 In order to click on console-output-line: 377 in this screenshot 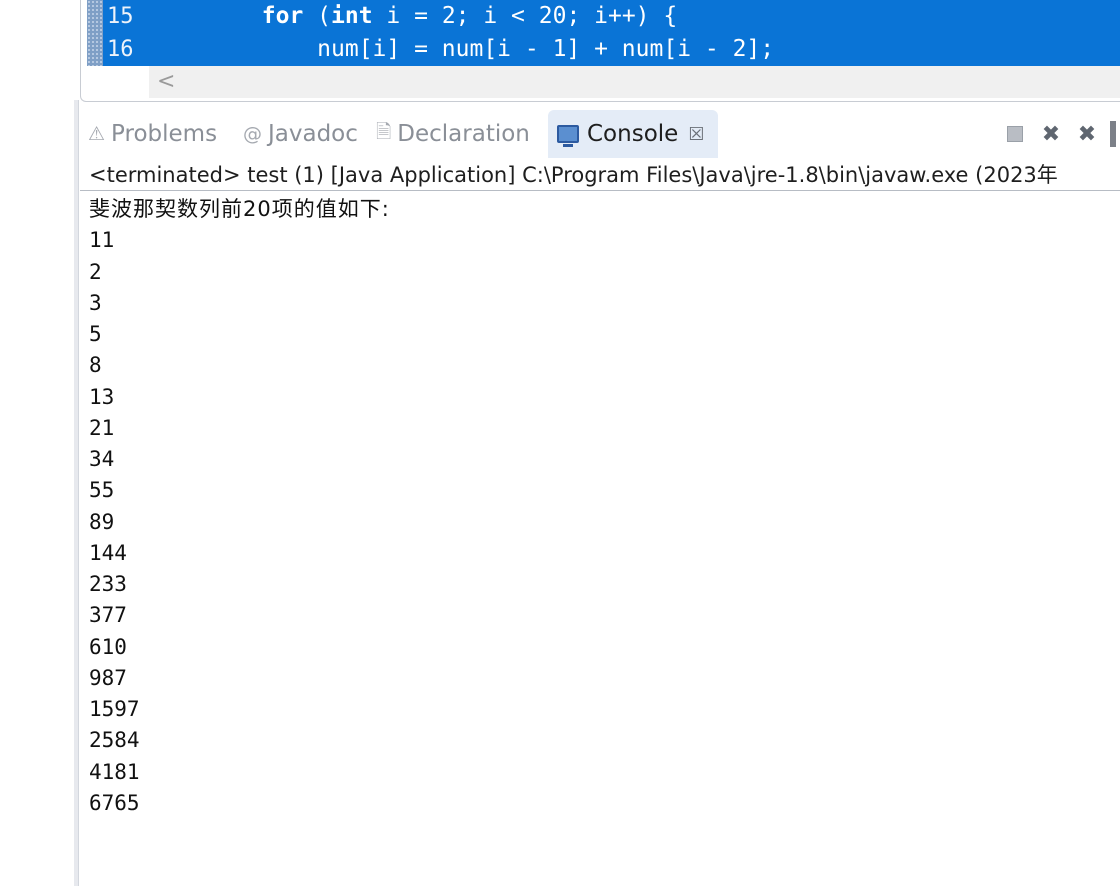, I will do `click(108, 615)`.